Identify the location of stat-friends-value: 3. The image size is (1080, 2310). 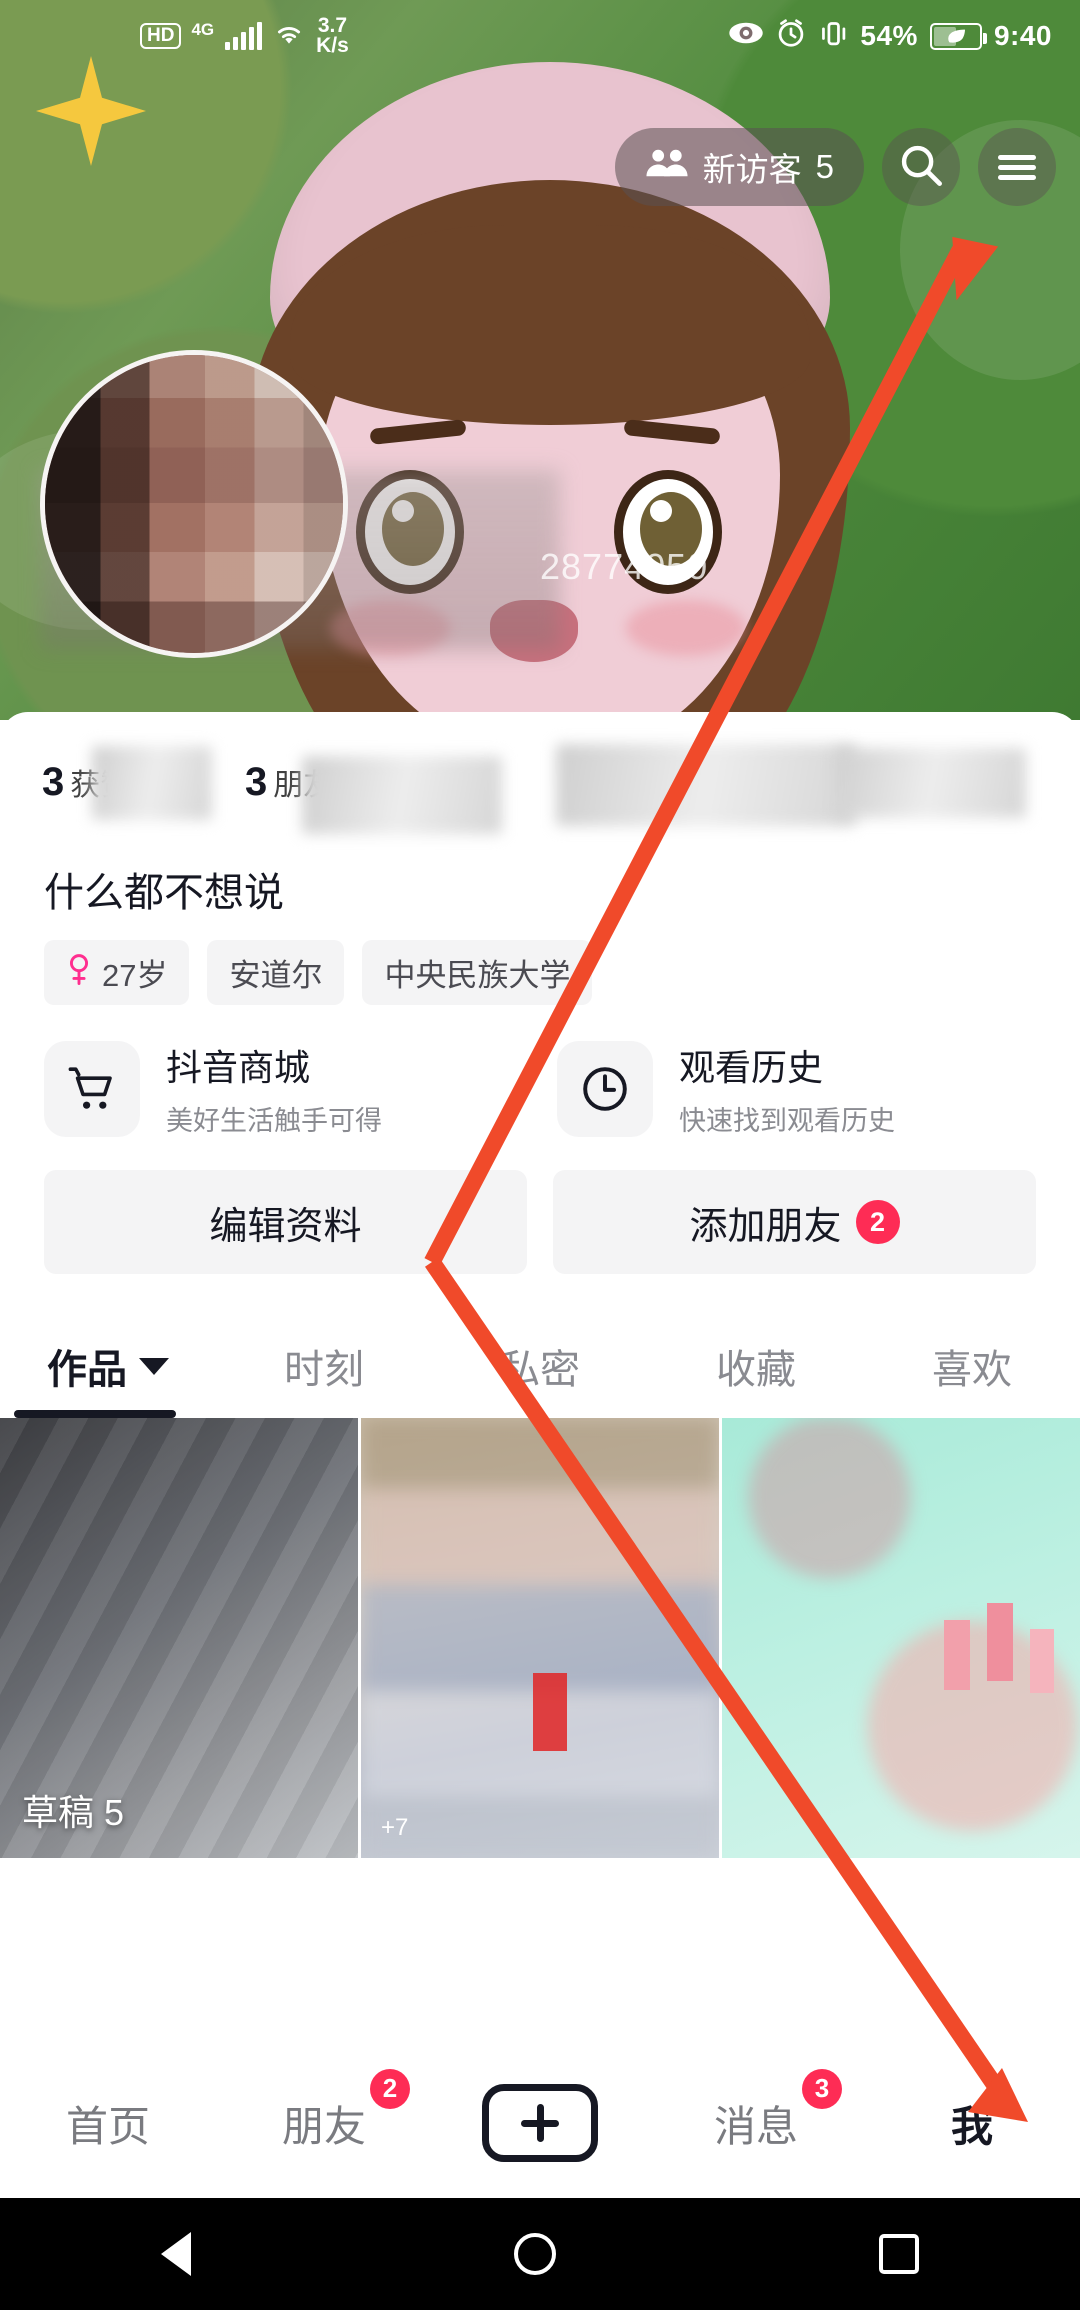
(256, 782).